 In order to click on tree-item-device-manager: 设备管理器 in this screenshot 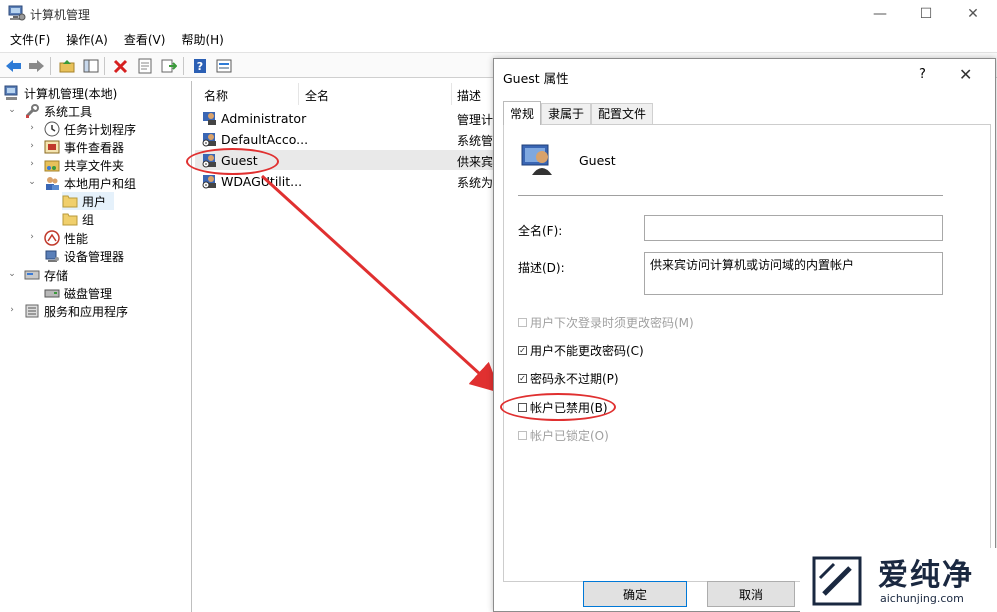, I will do `click(84, 256)`.